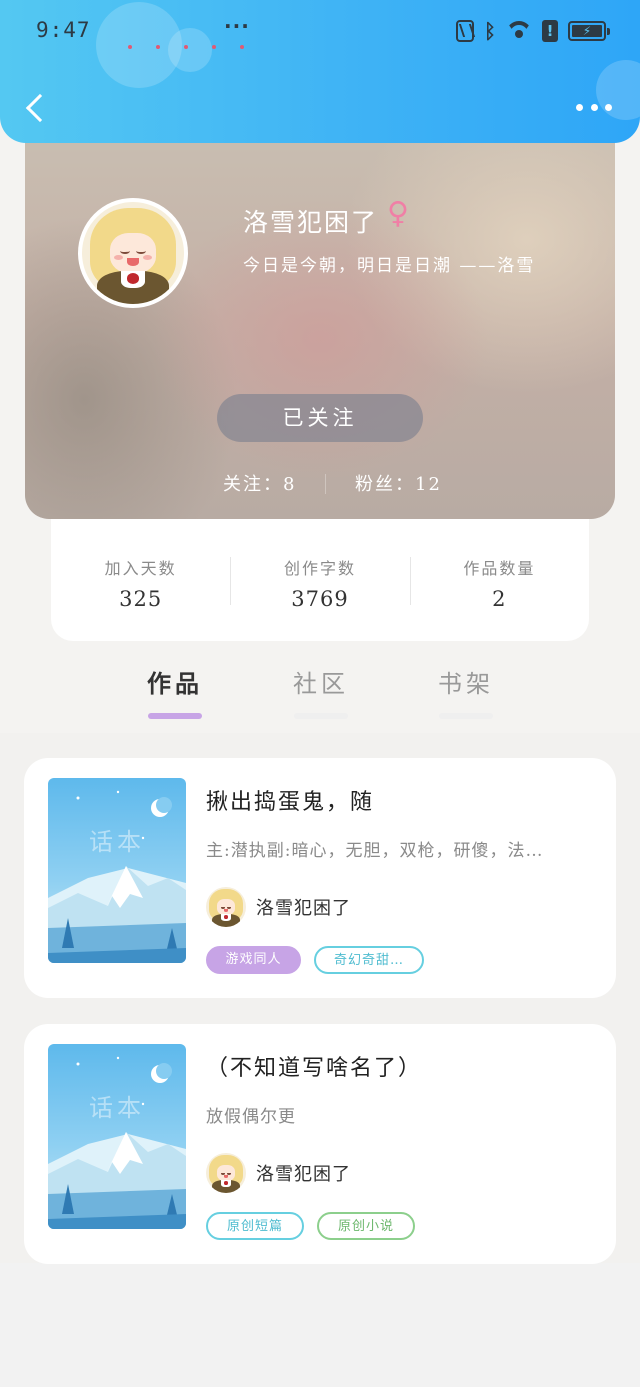  Describe the element at coordinates (141, 599) in the screenshot. I see `stat-value: 325` at that location.